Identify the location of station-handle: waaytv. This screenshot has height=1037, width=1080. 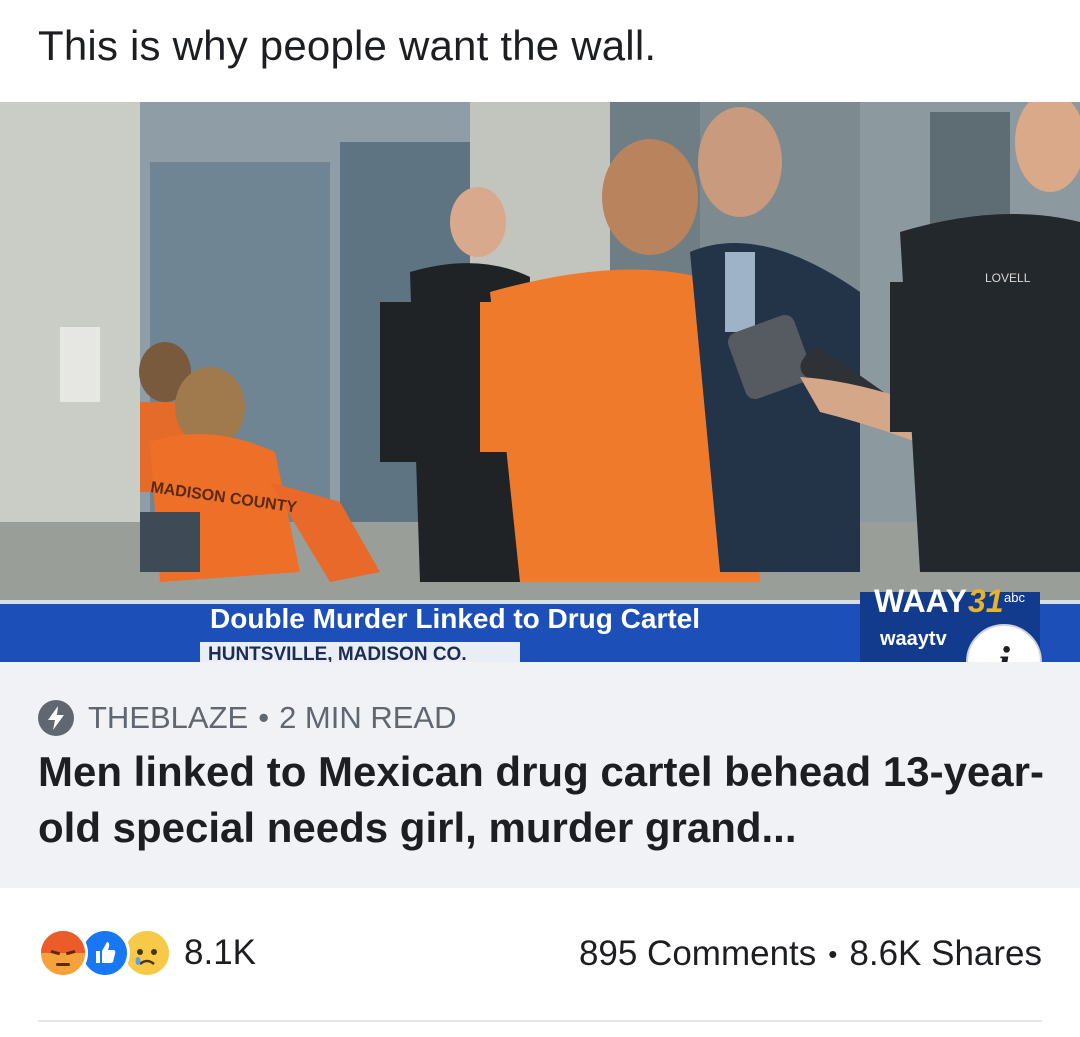
(913, 639).